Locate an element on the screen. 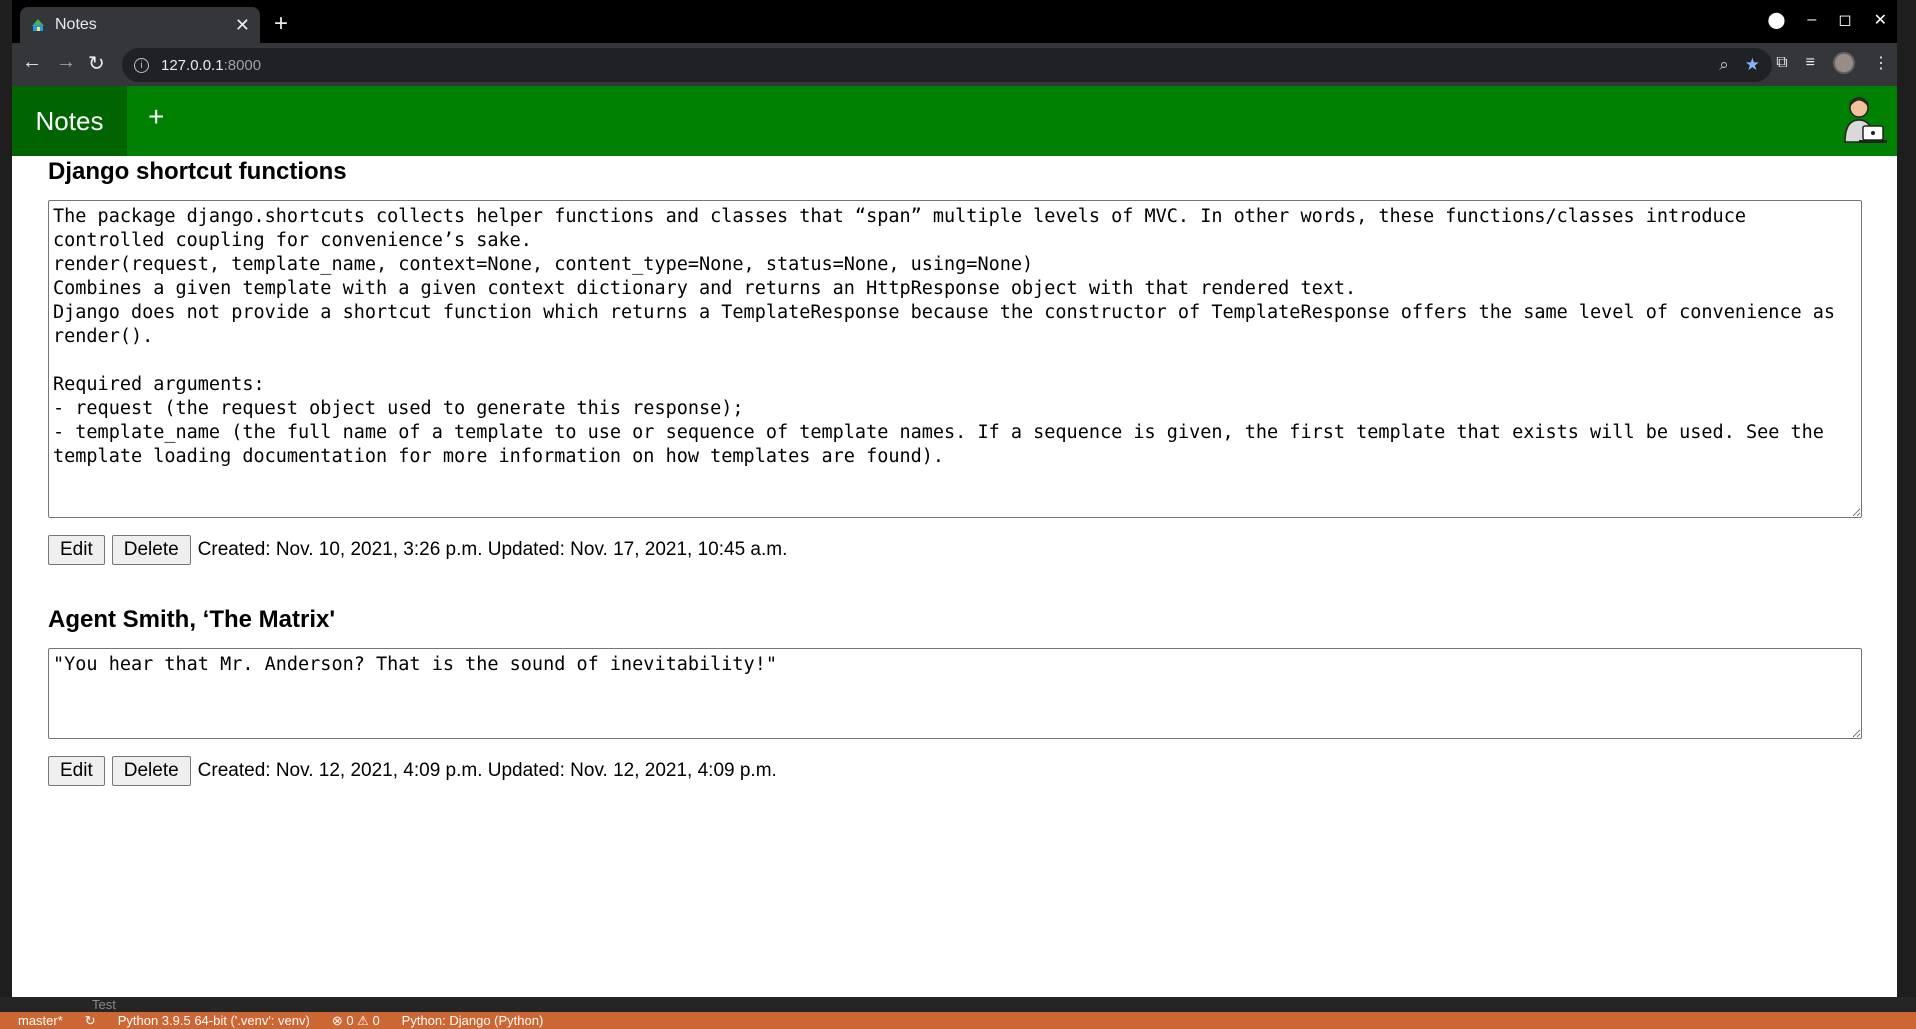 The width and height of the screenshot is (1916, 1029). extensions-icon: ⧉ is located at coordinates (1781, 63).